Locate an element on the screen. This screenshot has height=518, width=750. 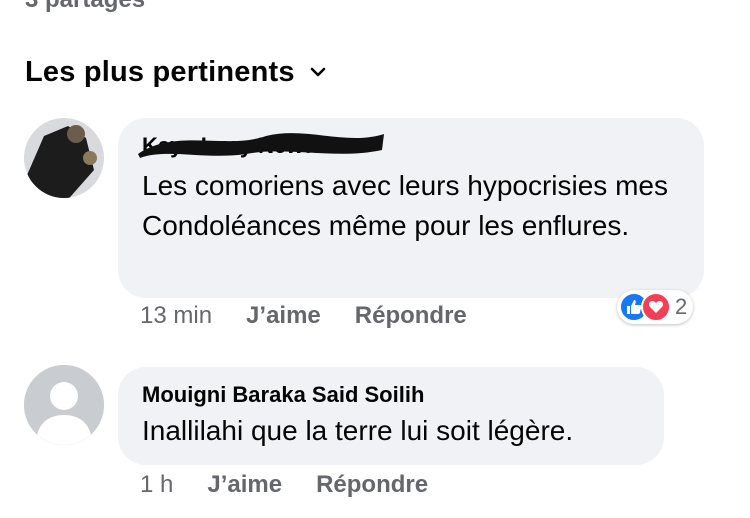
love-reaction-icon is located at coordinates (656, 307).